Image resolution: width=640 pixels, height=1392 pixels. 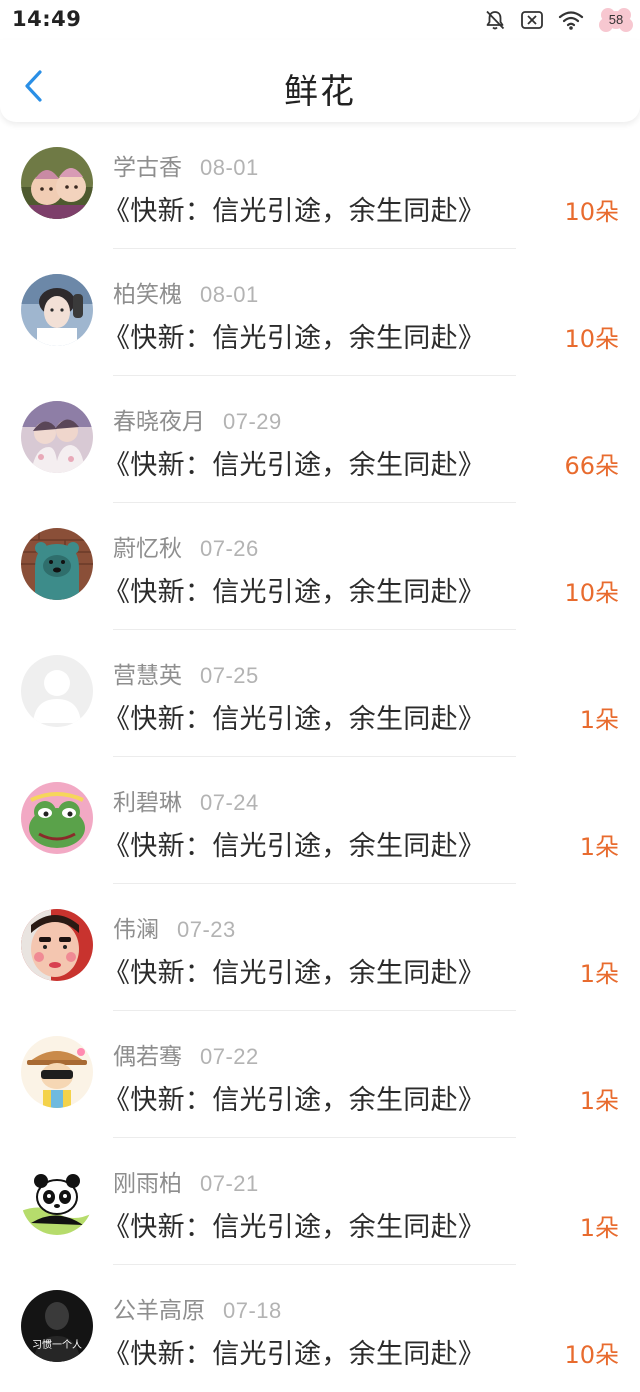 What do you see at coordinates (147, 676) in the screenshot?
I see `user-name: 营慧英` at bounding box center [147, 676].